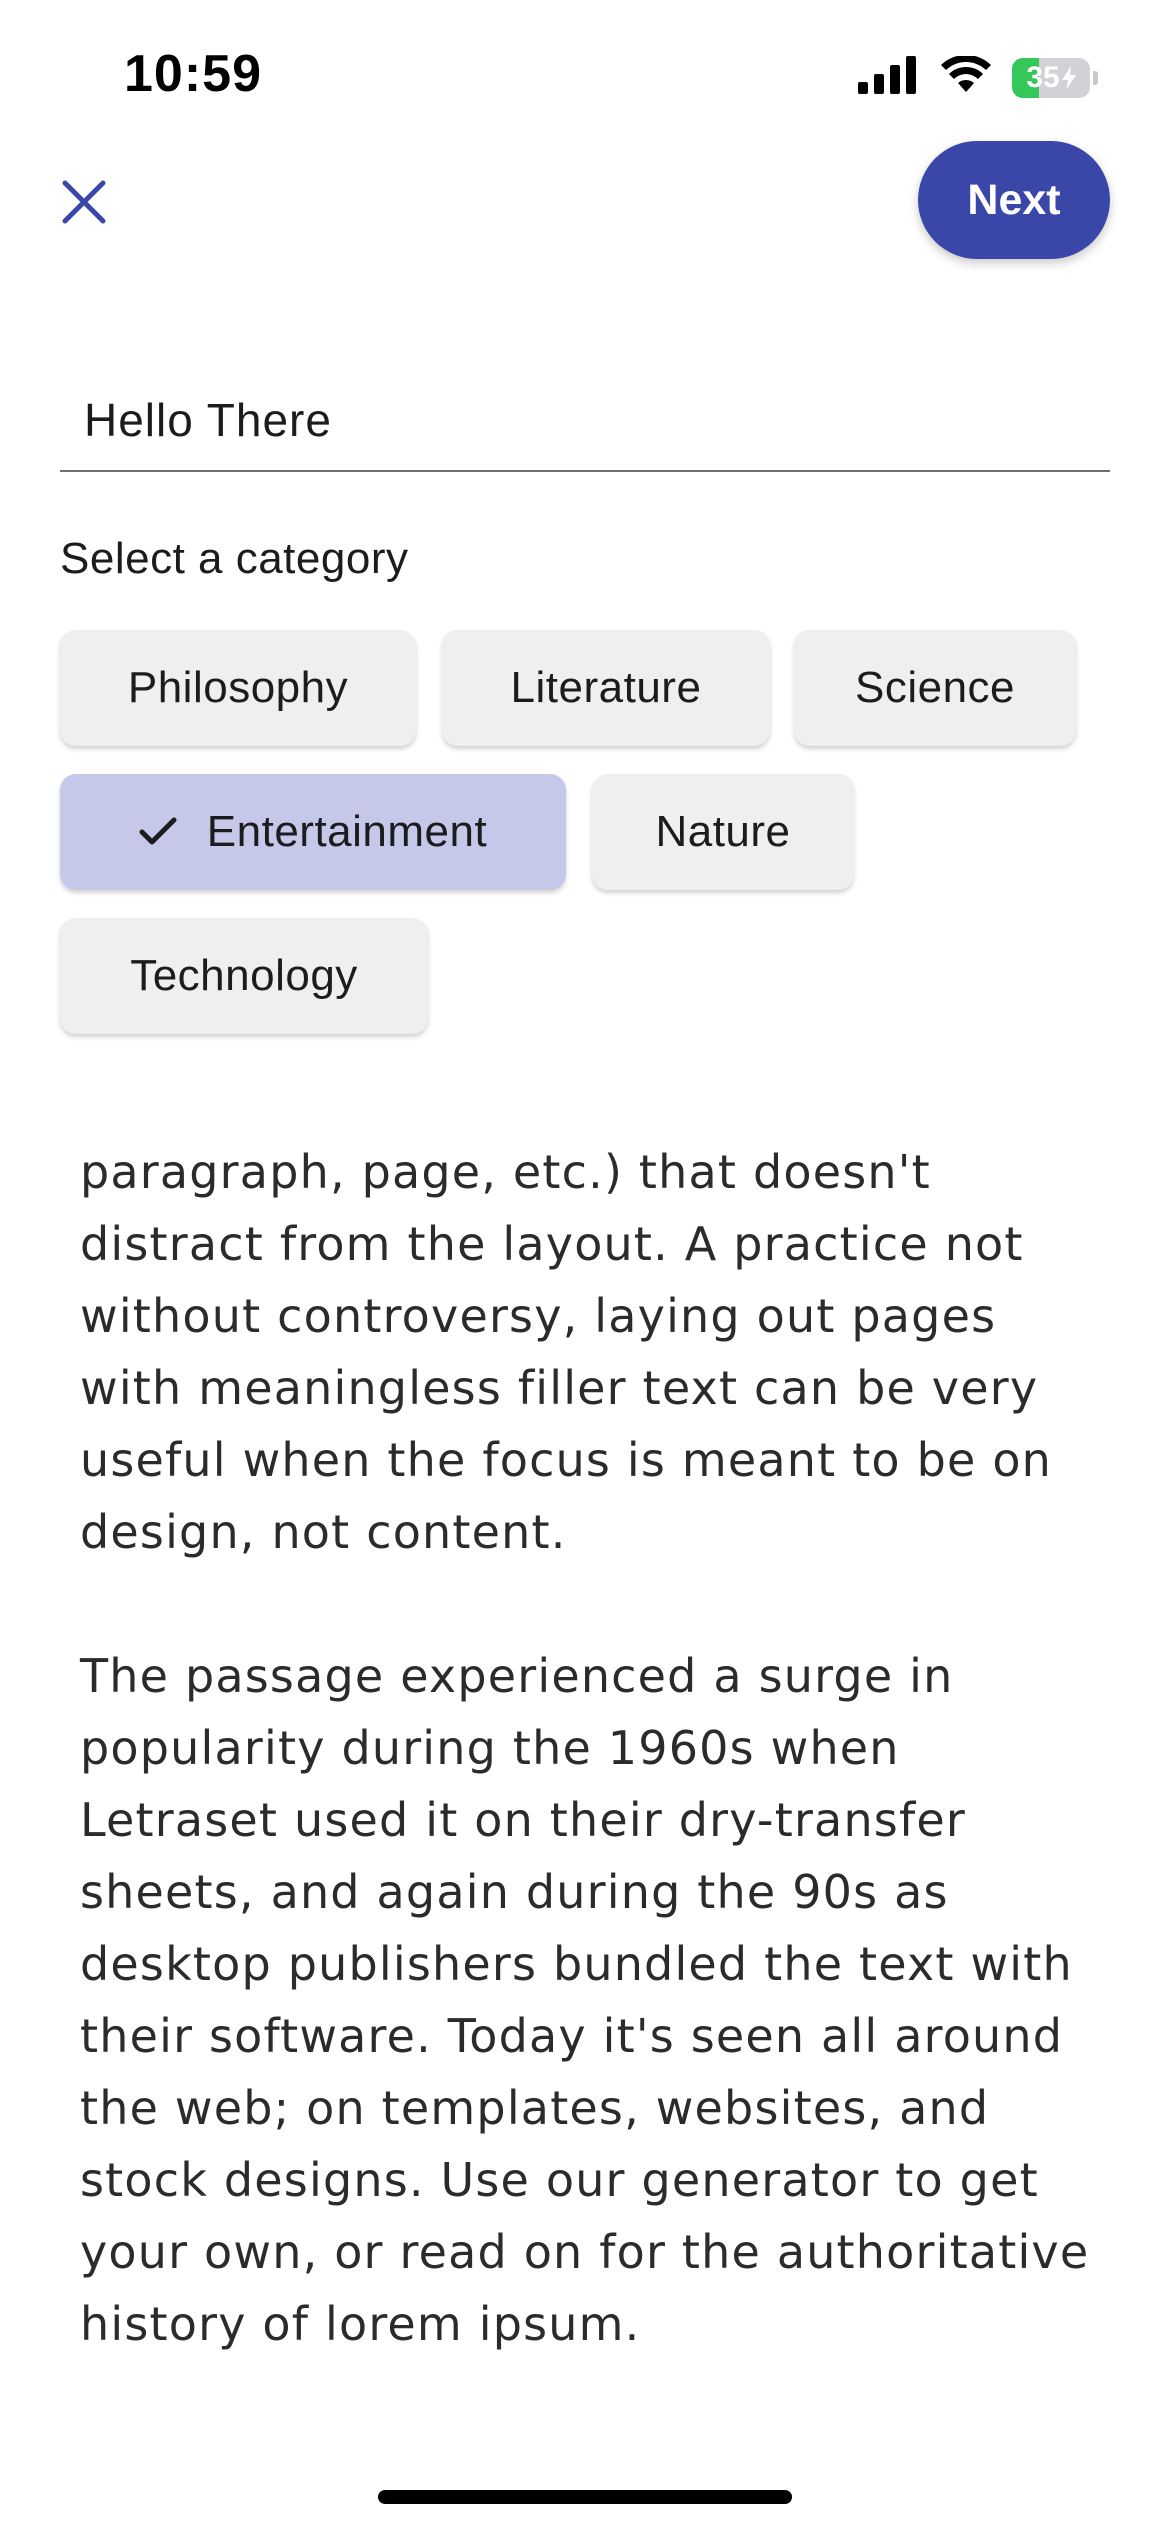 This screenshot has width=1170, height=2532. I want to click on chip-label: Literature, so click(606, 687).